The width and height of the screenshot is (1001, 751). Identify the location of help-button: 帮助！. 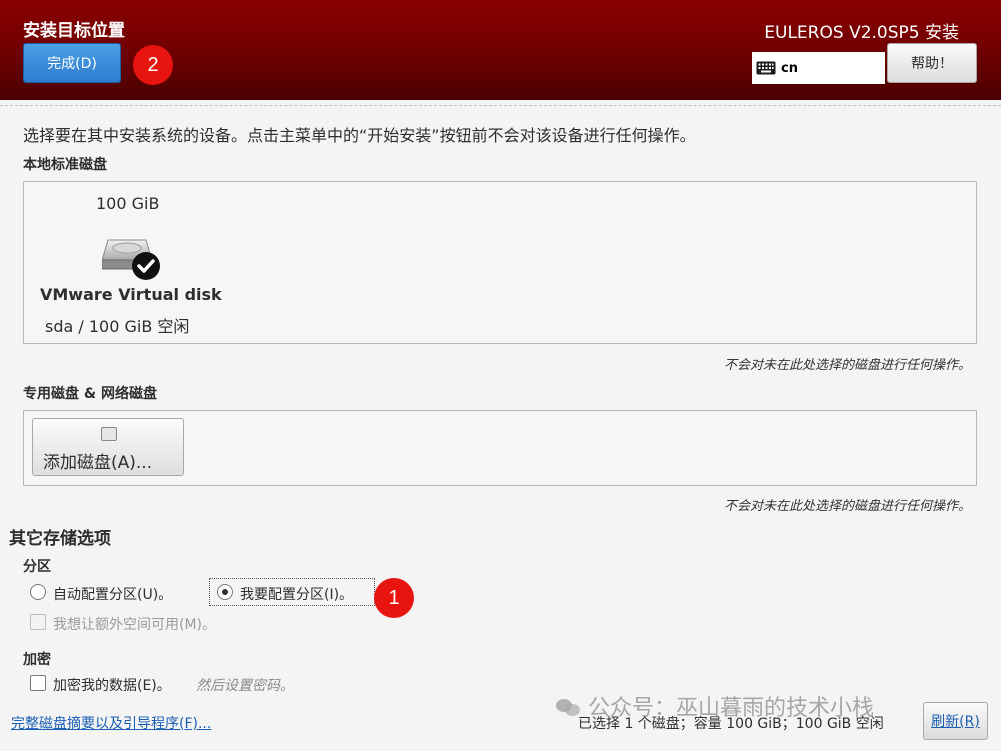
(932, 63).